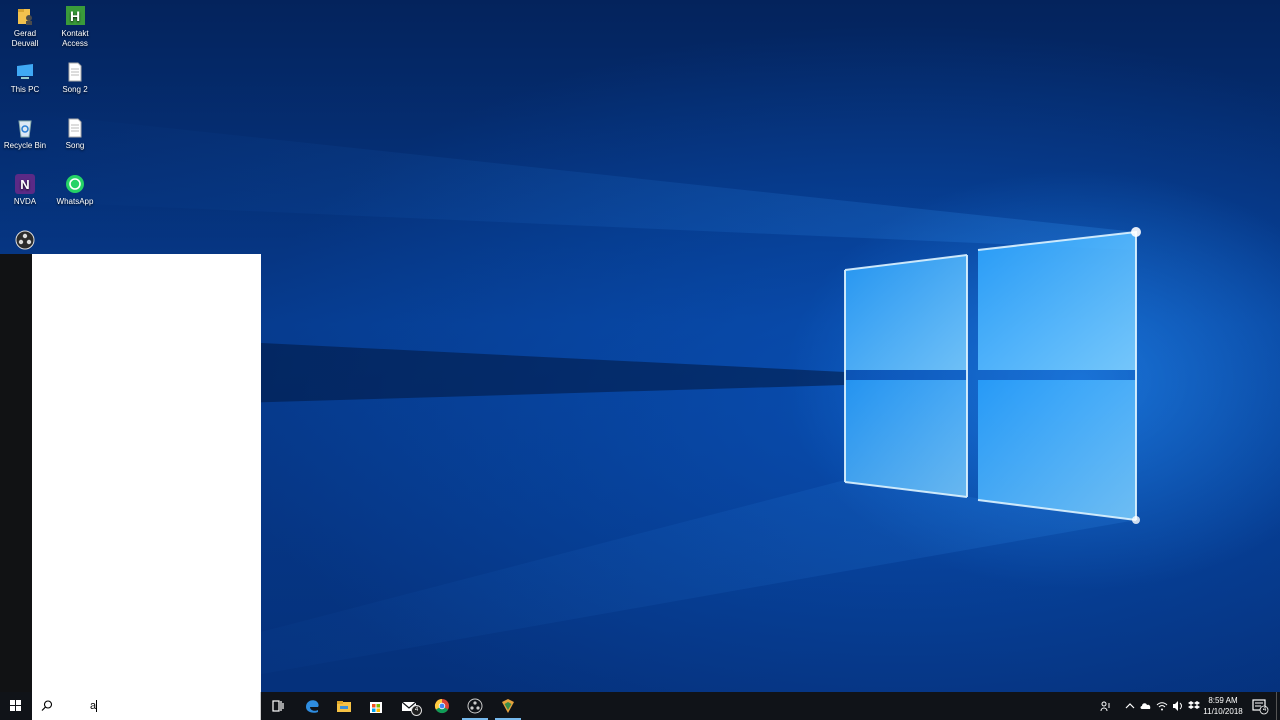 The width and height of the screenshot is (1280, 720). I want to click on dropbox-icon, so click(1194, 705).